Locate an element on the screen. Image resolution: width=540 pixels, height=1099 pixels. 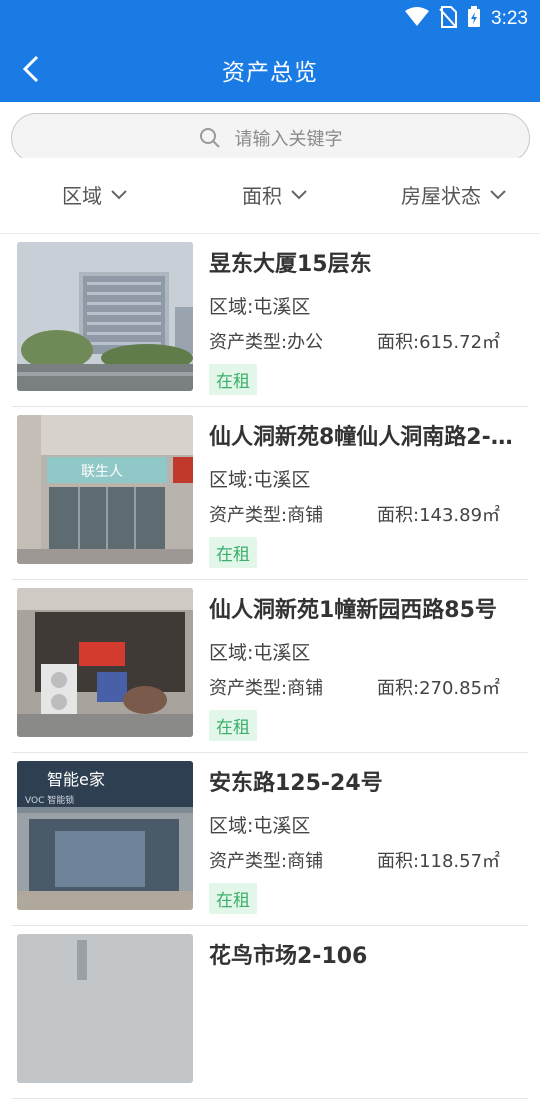
no-sim-icon is located at coordinates (448, 19).